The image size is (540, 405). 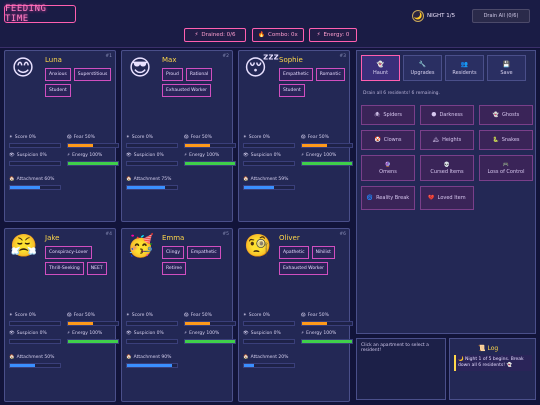 What do you see at coordinates (173, 252) in the screenshot?
I see `trait-tag: Clingy` at bounding box center [173, 252].